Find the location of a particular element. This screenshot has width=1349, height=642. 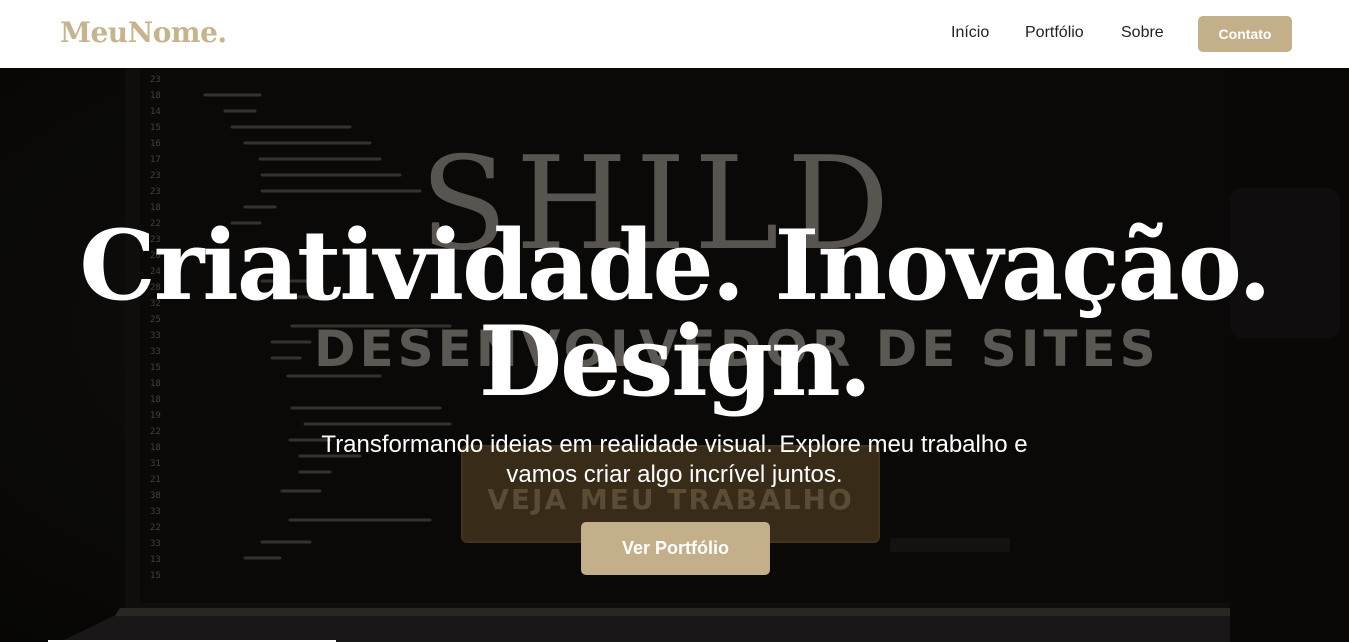

site-logo: MeuNome. is located at coordinates (143, 32).